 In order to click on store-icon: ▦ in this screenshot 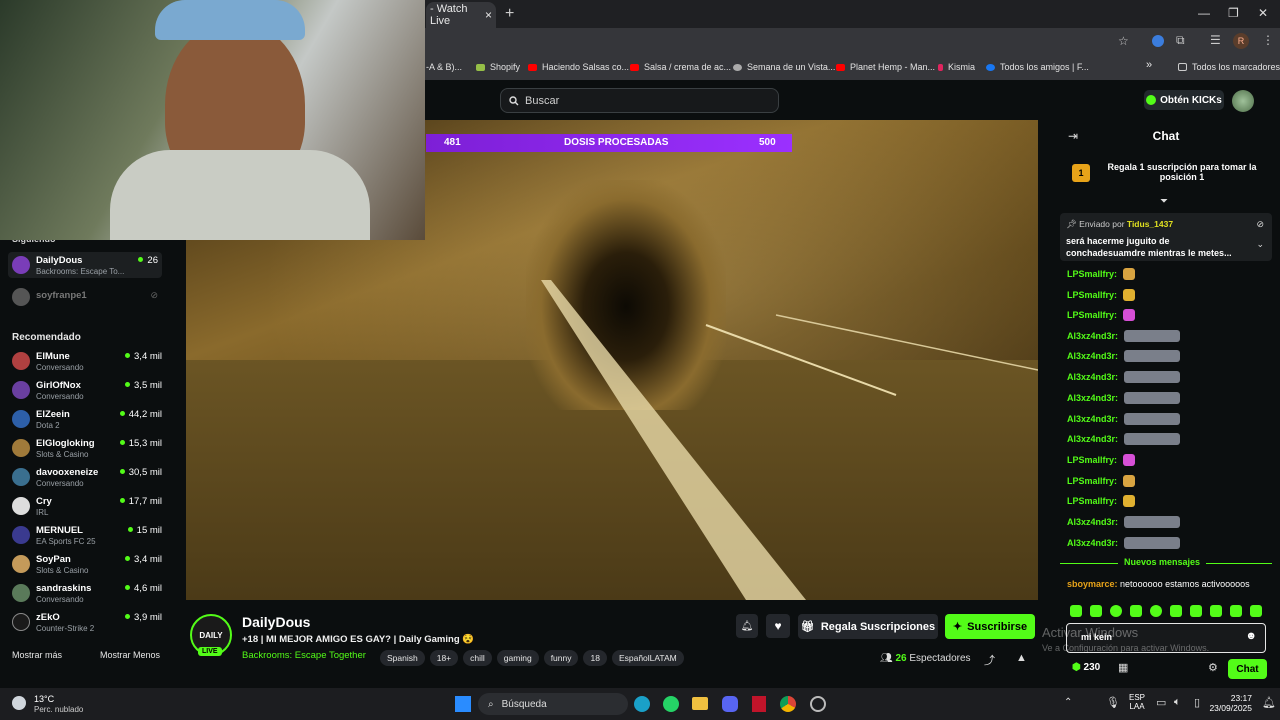, I will do `click(1123, 667)`.